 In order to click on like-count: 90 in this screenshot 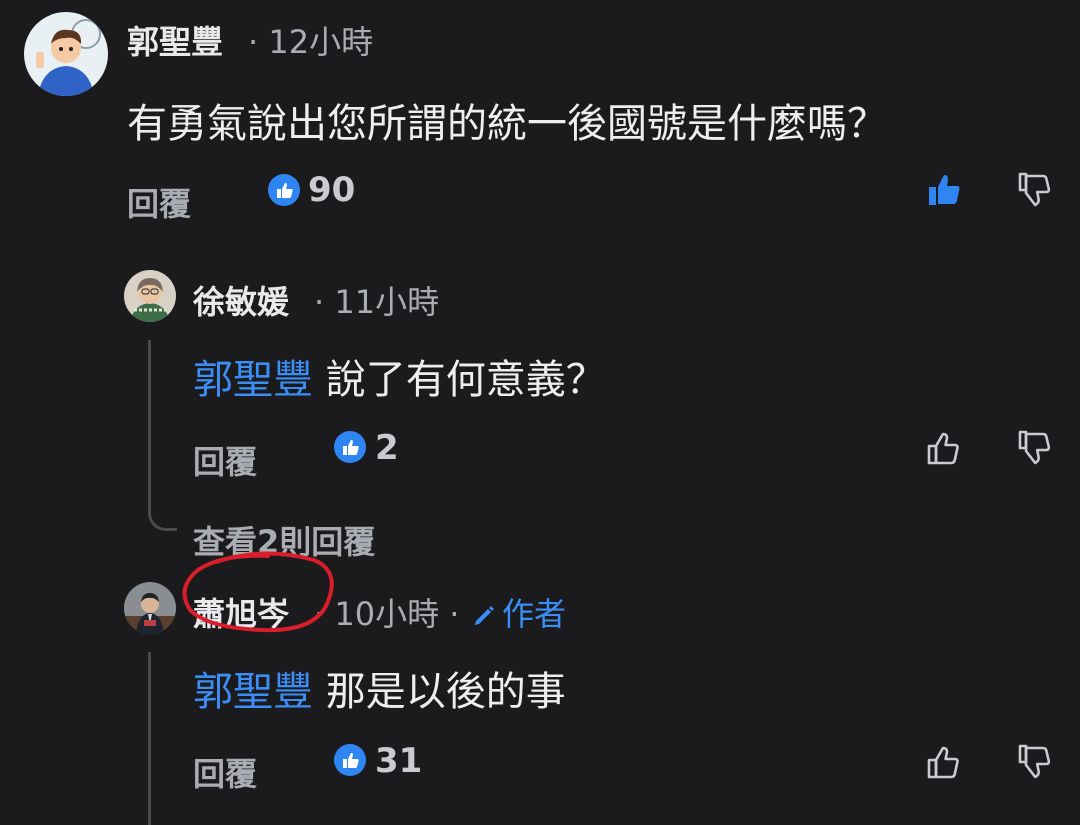, I will do `click(331, 190)`.